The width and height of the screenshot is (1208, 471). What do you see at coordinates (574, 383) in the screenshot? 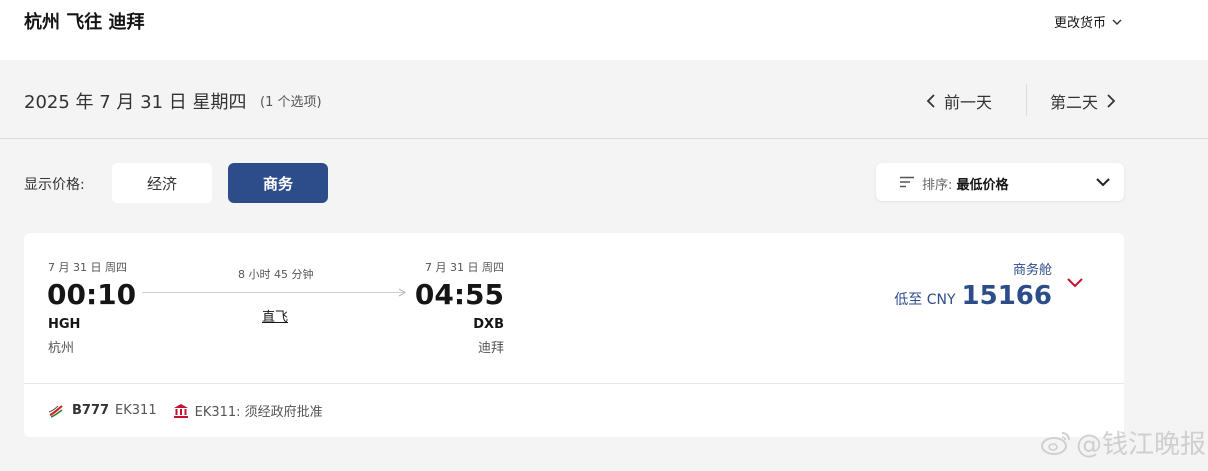
I see `card-divider` at bounding box center [574, 383].